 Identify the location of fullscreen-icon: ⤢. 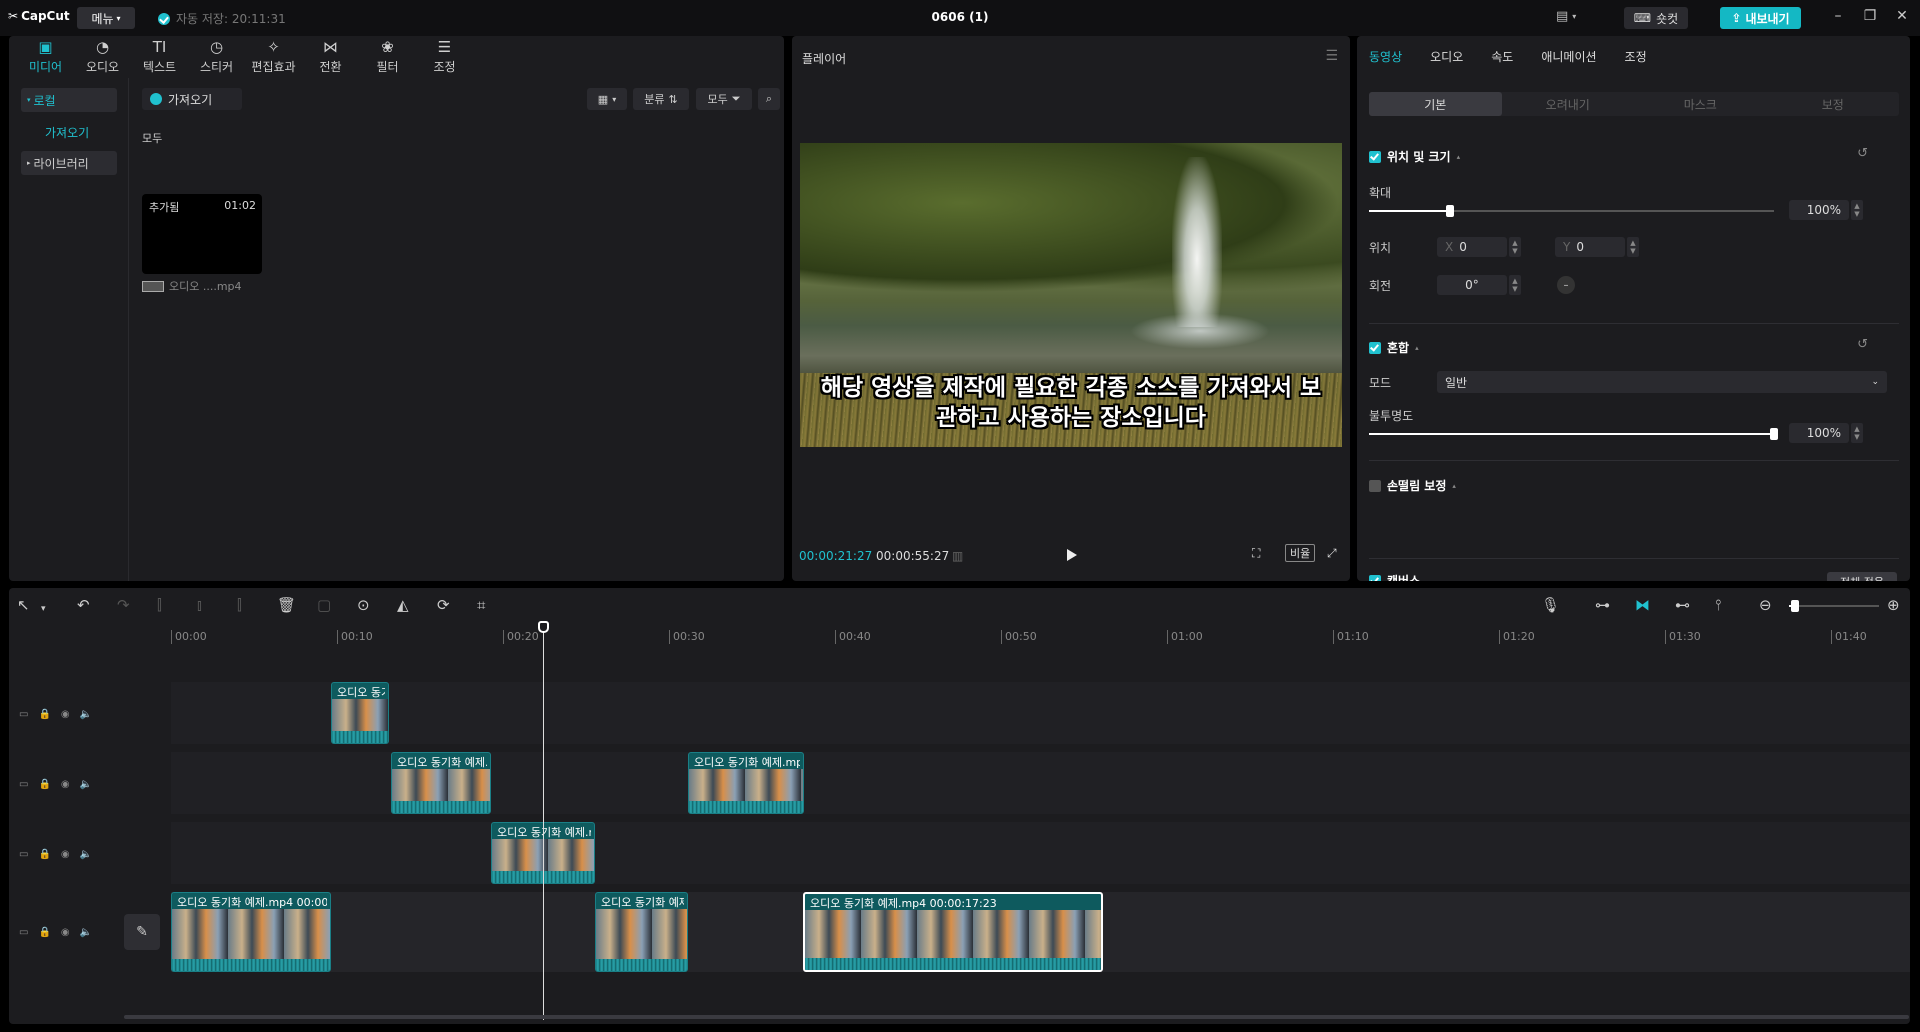
(1332, 553).